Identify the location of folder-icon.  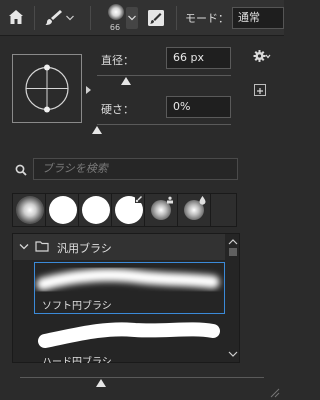
(42, 246).